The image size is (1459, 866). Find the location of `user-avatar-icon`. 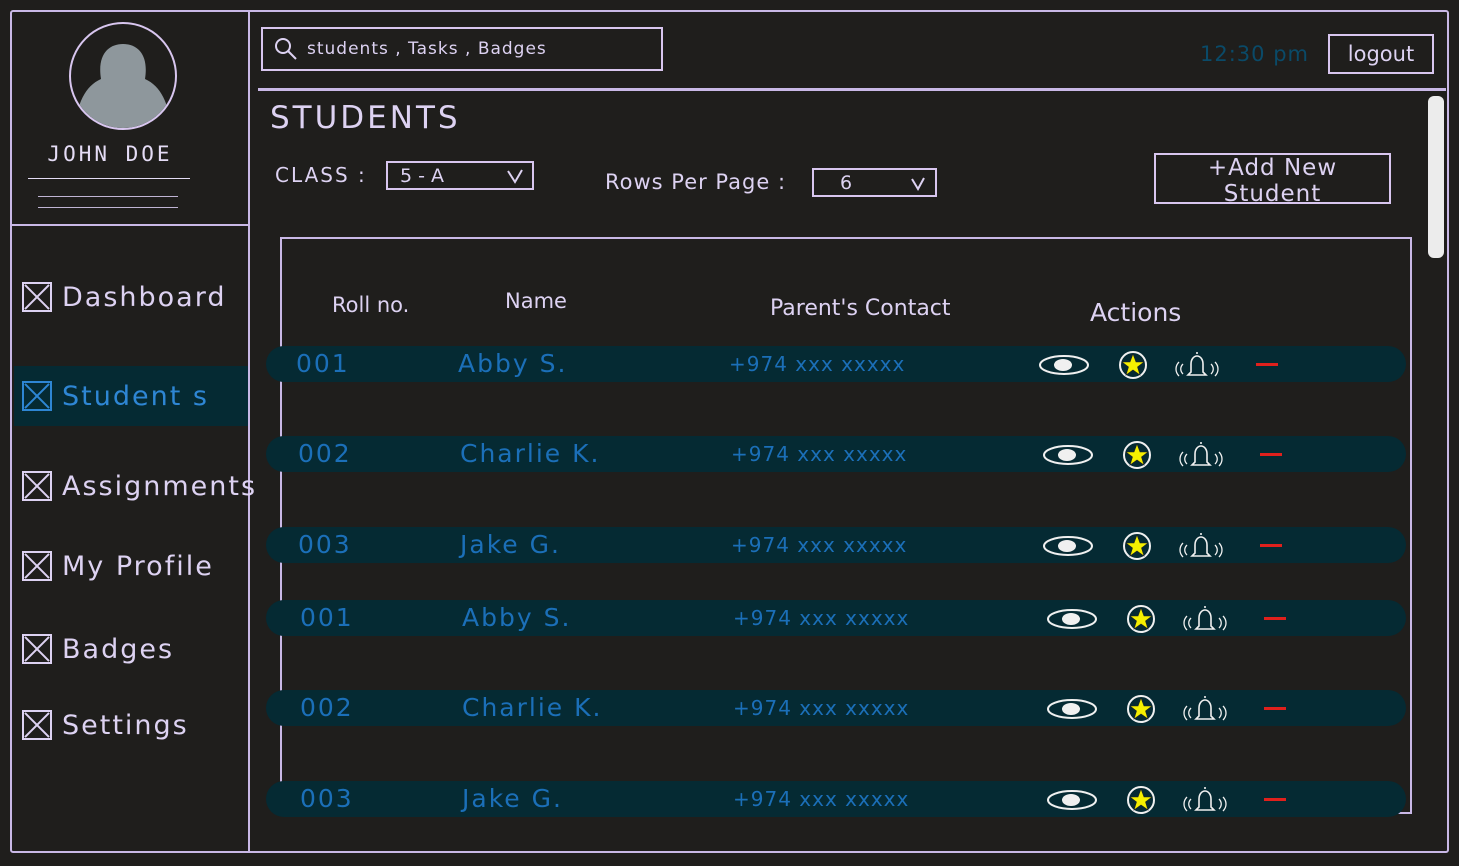

user-avatar-icon is located at coordinates (123, 86).